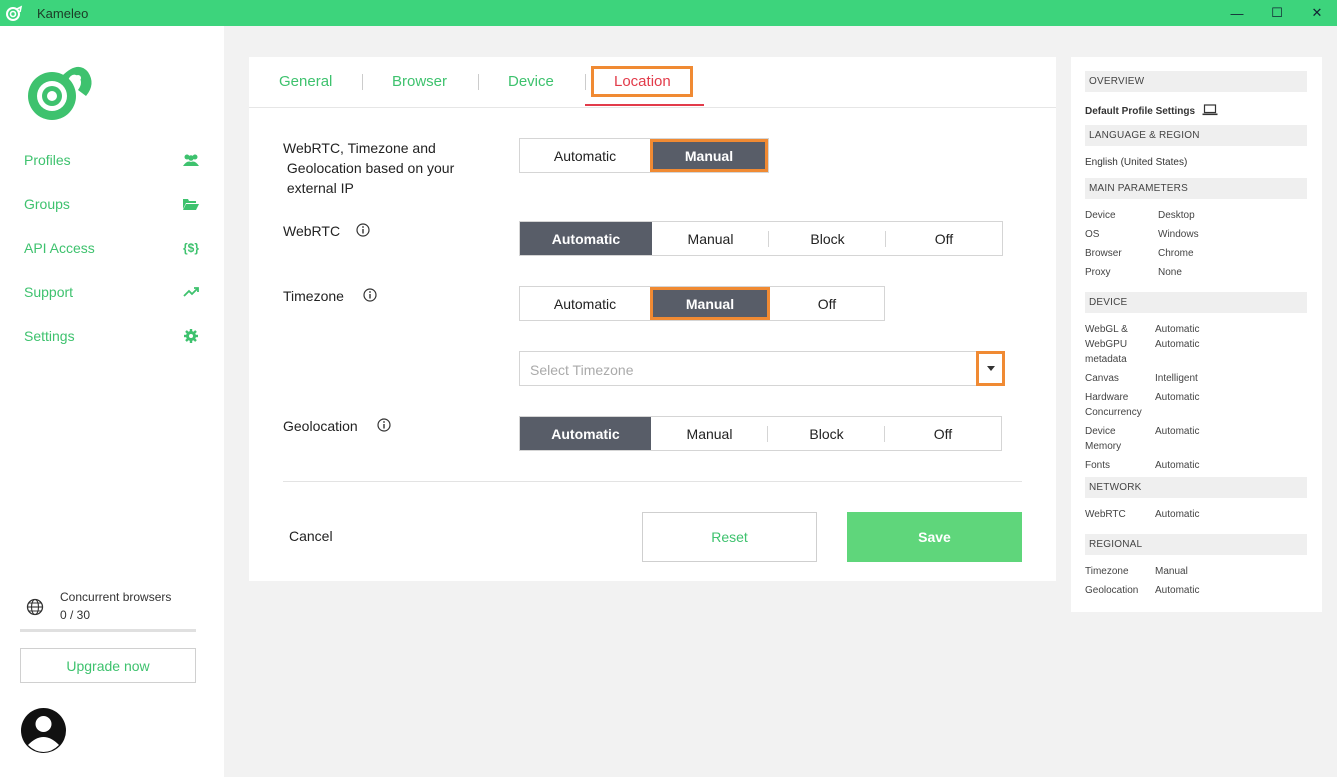  I want to click on webrtc-mode-toggle: Automatic Manual Block Off, so click(761, 238).